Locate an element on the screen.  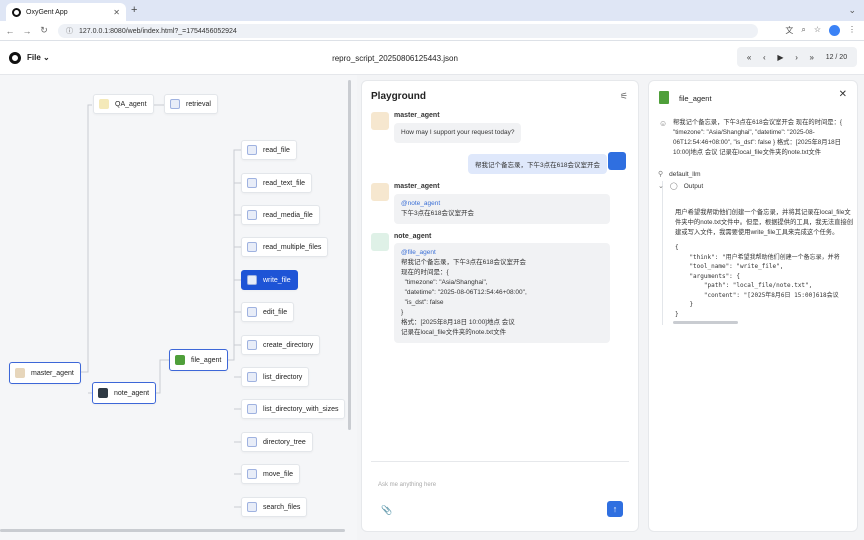
chat-bubble-icon: ◯ is located at coordinates (673, 186).